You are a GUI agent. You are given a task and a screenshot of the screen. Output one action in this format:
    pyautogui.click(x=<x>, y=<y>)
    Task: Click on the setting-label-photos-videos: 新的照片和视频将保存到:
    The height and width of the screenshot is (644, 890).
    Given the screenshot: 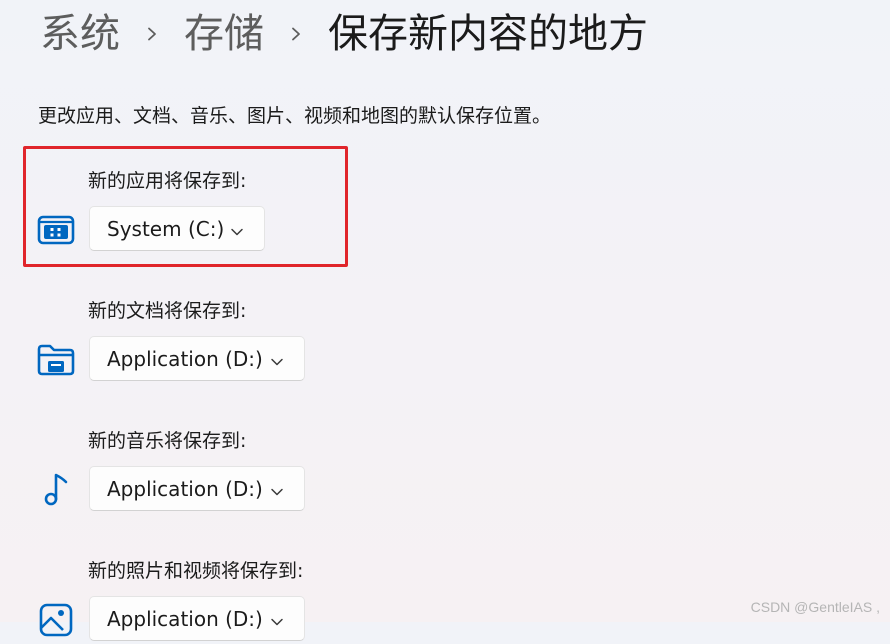 What is the action you would take?
    pyautogui.click(x=196, y=571)
    